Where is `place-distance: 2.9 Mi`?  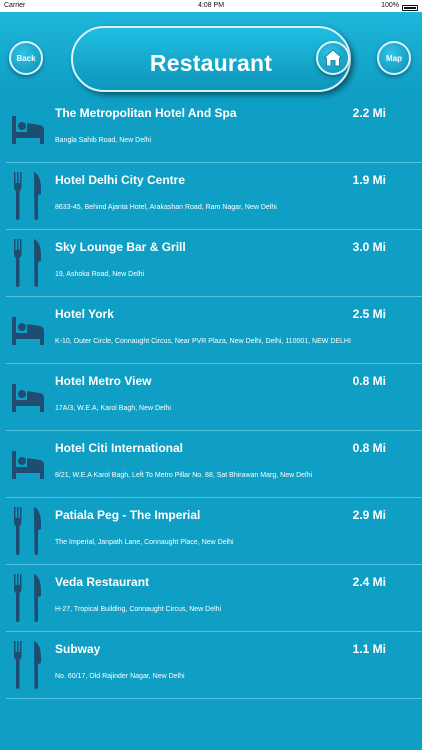 place-distance: 2.9 Mi is located at coordinates (369, 515).